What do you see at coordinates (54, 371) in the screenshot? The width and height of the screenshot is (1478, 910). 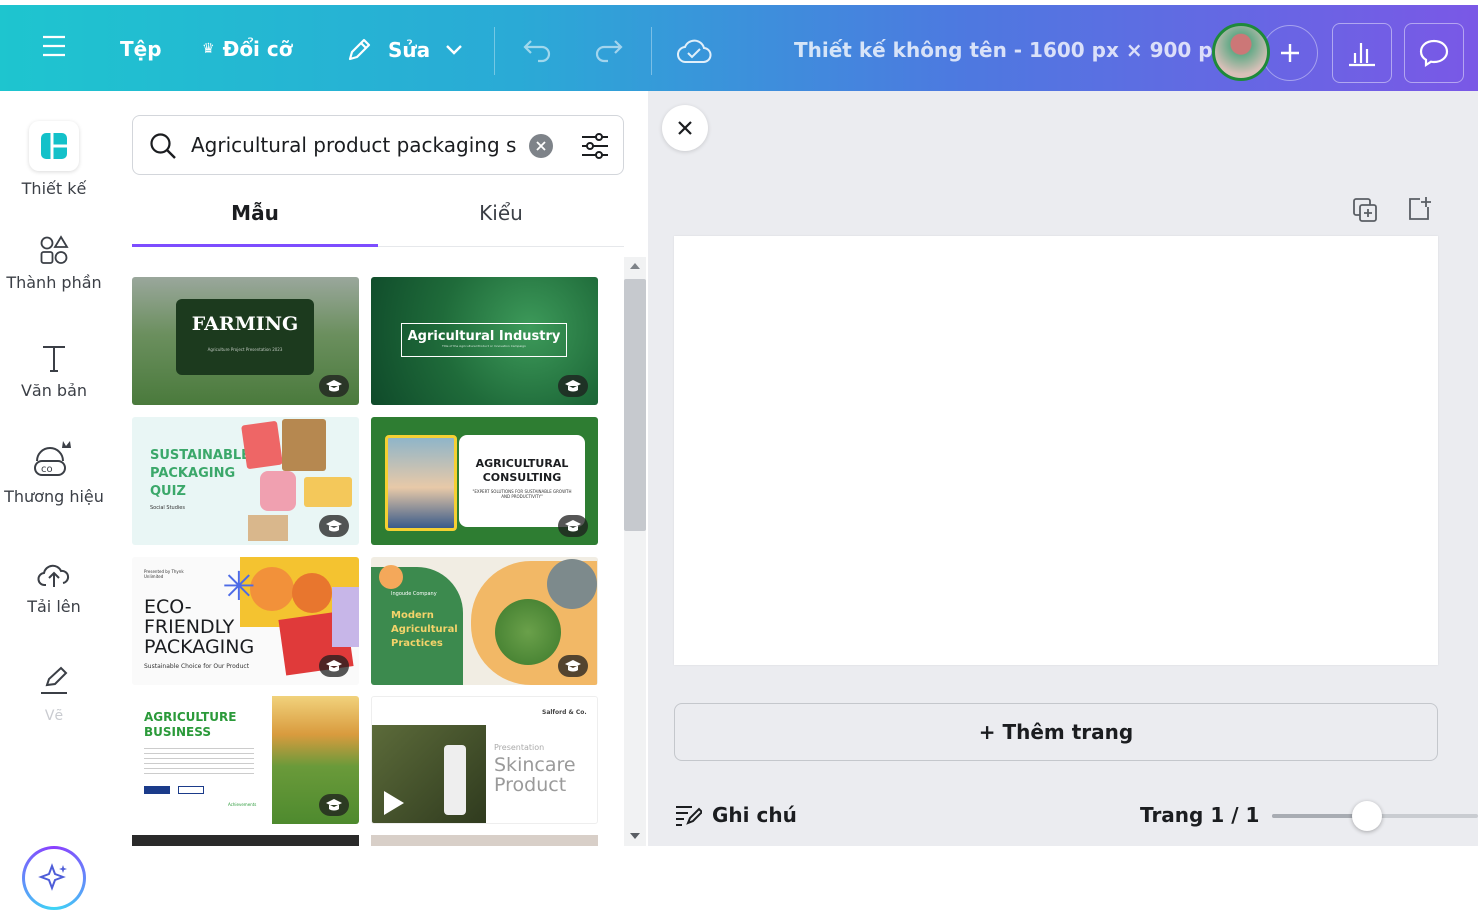 I see `rail-item-text: Văn bản` at bounding box center [54, 371].